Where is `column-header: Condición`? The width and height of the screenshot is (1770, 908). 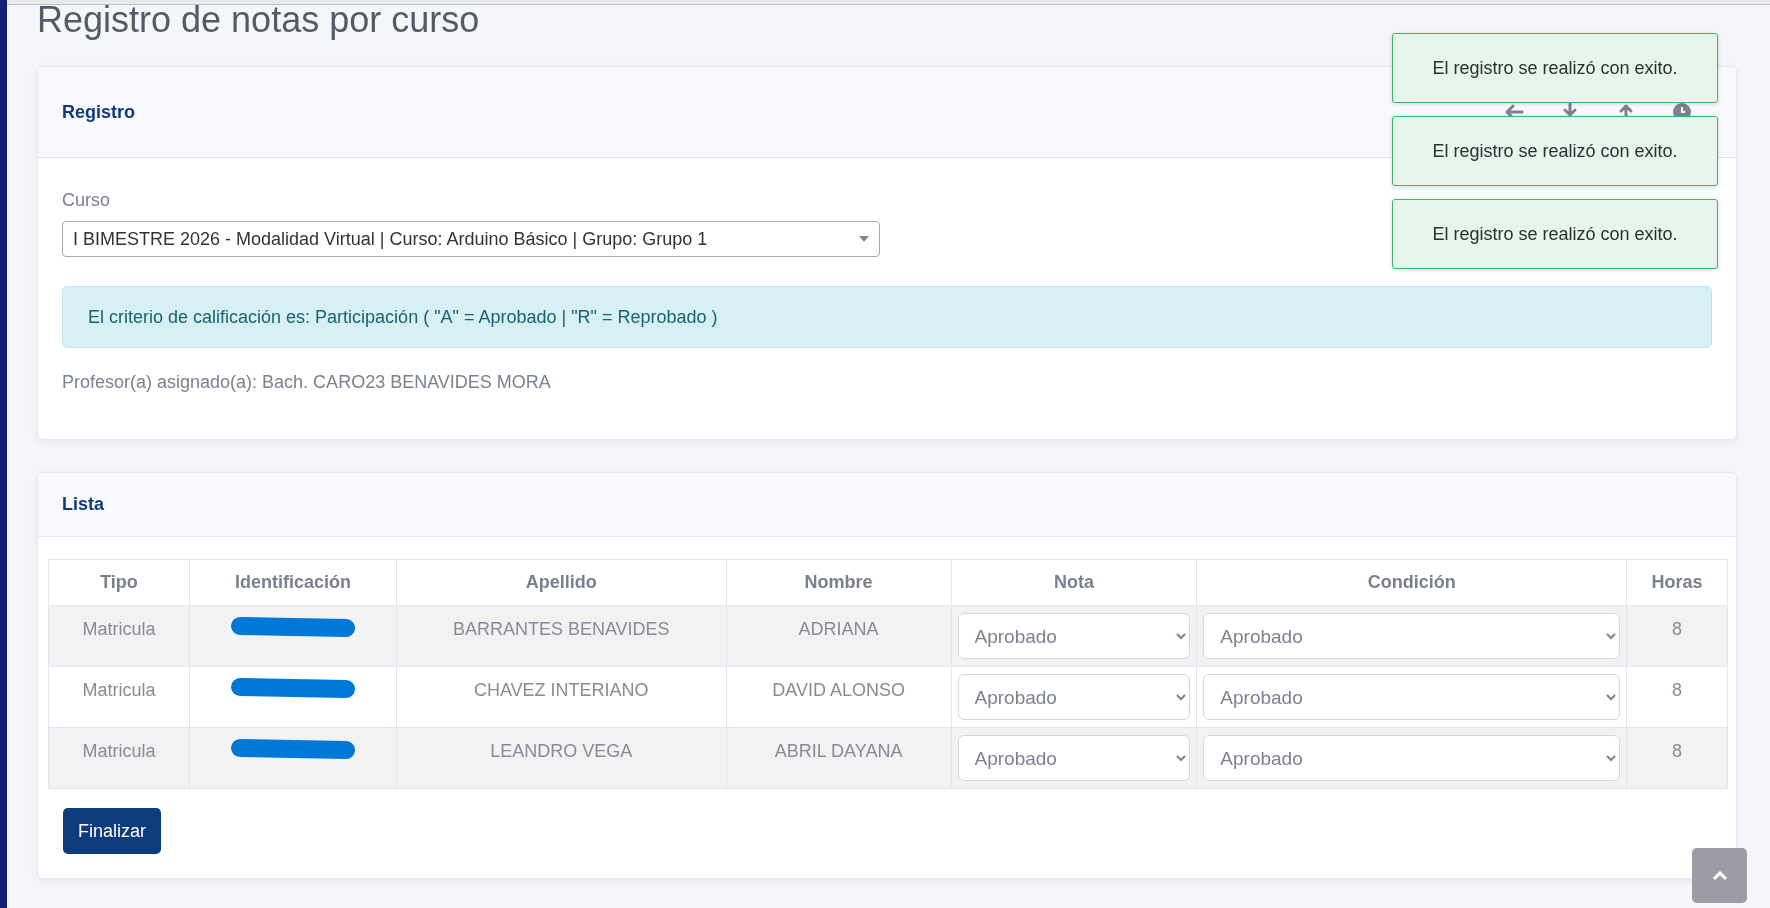 column-header: Condición is located at coordinates (1411, 582).